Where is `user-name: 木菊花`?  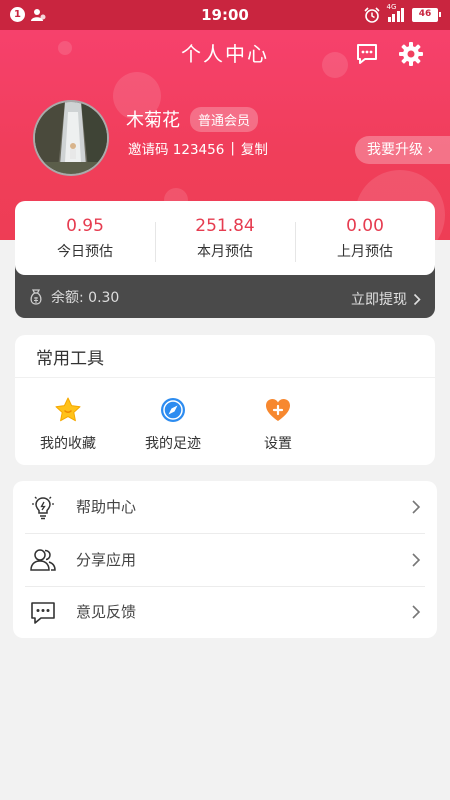
user-name: 木菊花 is located at coordinates (153, 120).